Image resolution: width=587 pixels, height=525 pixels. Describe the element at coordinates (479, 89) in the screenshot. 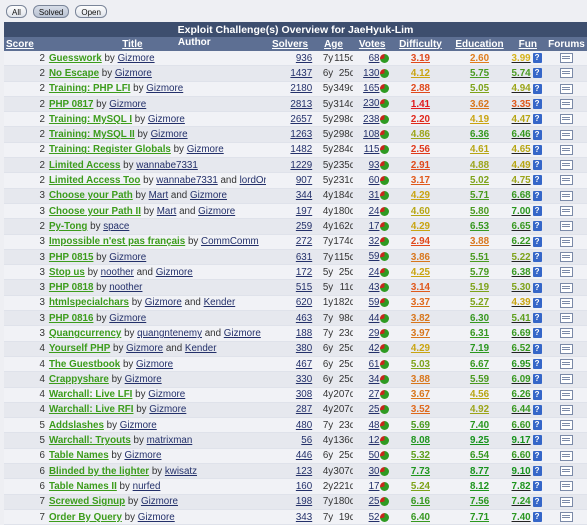

I see `education-cell: 5.05` at that location.